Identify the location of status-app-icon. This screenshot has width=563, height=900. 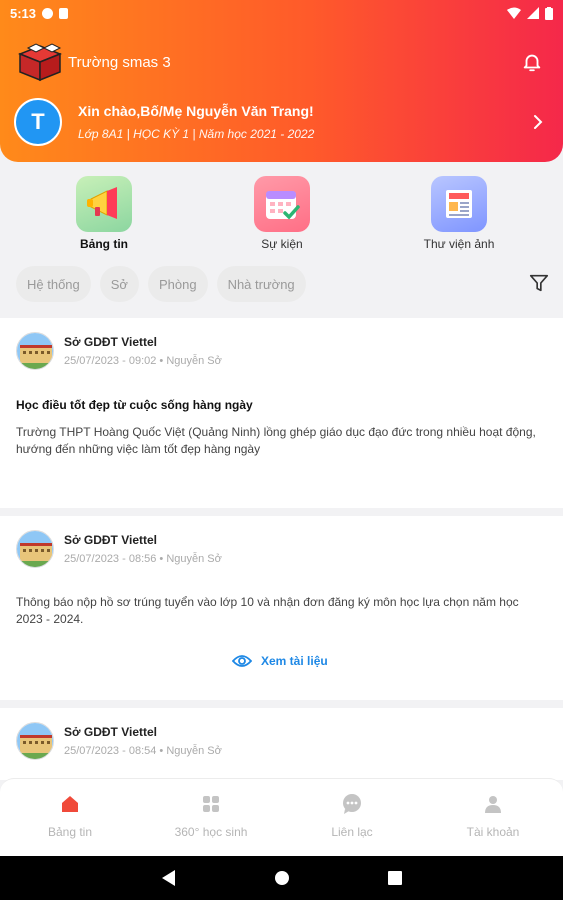
(48, 13).